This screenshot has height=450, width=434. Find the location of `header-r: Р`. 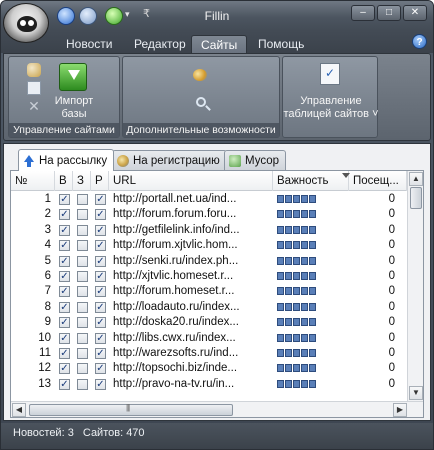

header-r: Р is located at coordinates (100, 181).